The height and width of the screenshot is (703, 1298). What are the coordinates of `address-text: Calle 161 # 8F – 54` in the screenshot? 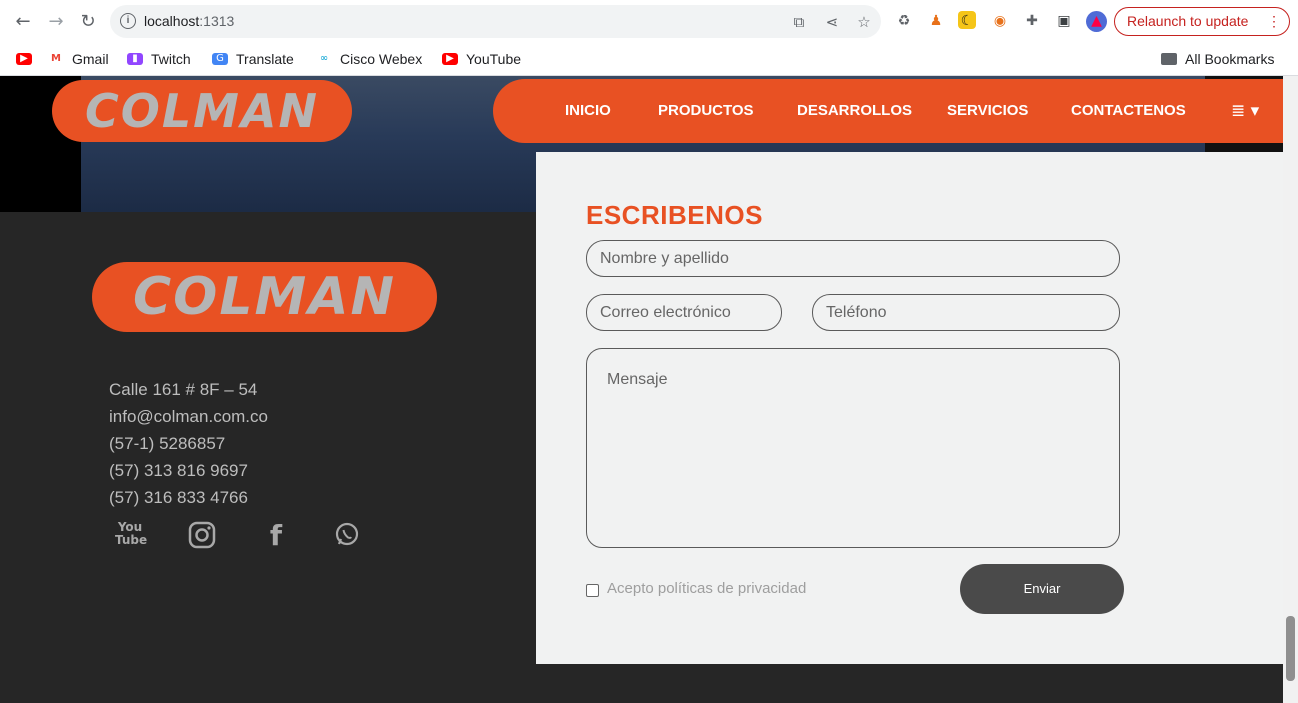 It's located at (183, 389).